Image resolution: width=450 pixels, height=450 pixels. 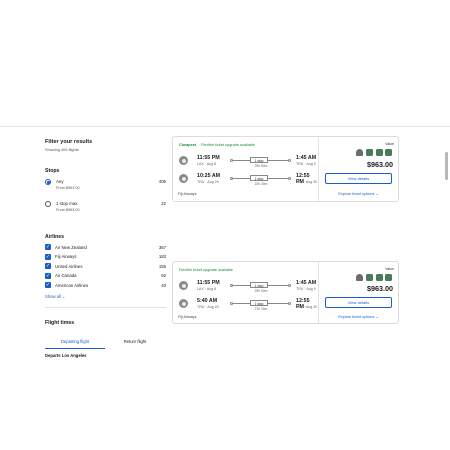 I want to click on stops-option-any: Any From $963.00 405, so click(x=105, y=187).